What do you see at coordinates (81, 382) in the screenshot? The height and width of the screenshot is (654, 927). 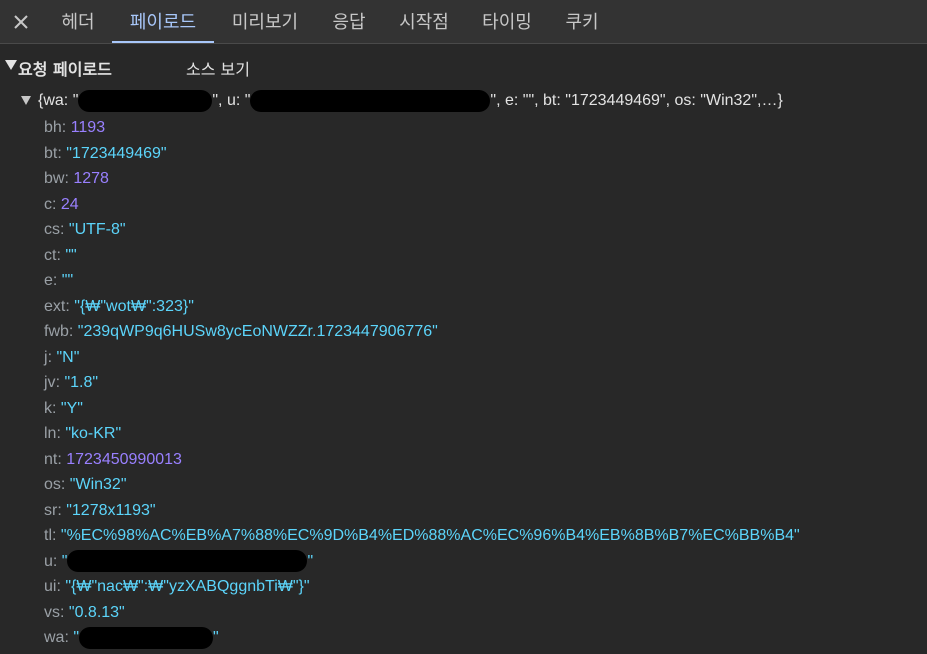 I see `property-value: "1.8"` at bounding box center [81, 382].